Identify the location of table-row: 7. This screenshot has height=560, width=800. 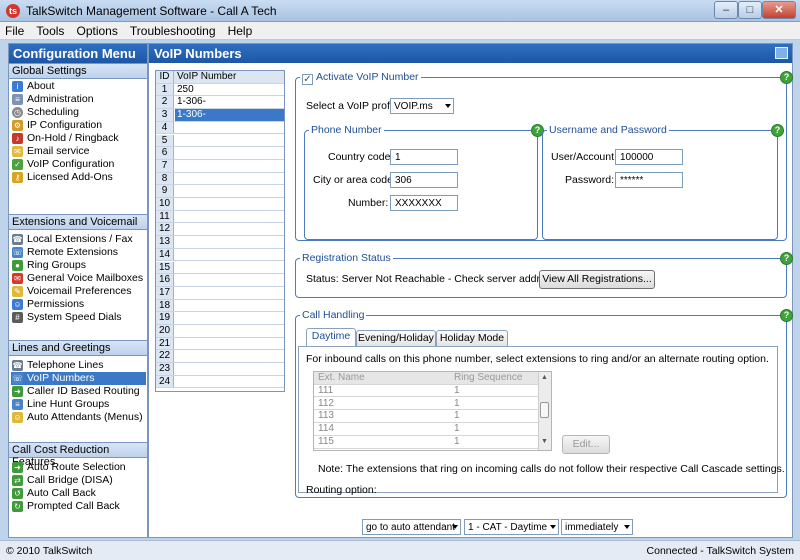
(220, 166).